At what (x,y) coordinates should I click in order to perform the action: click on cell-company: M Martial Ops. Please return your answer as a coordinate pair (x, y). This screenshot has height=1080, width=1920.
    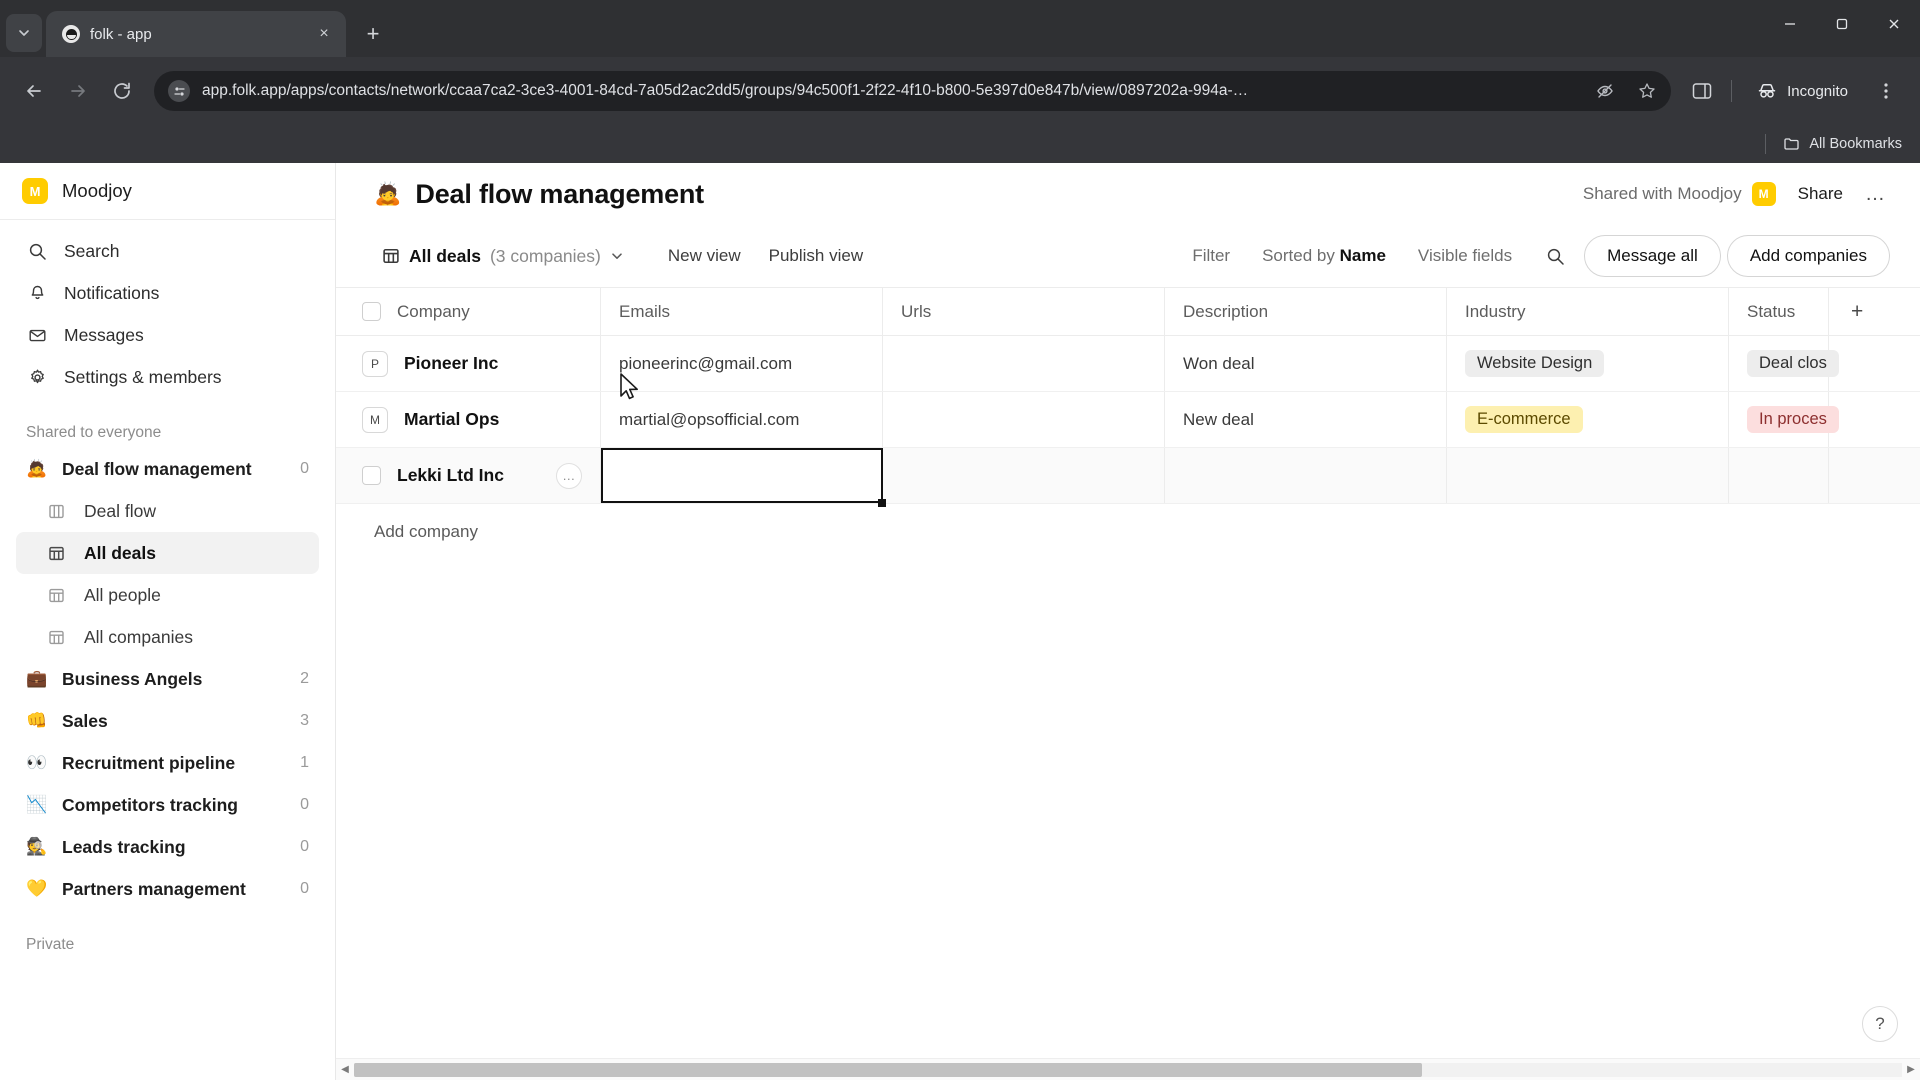
    Looking at the image, I should click on (468, 419).